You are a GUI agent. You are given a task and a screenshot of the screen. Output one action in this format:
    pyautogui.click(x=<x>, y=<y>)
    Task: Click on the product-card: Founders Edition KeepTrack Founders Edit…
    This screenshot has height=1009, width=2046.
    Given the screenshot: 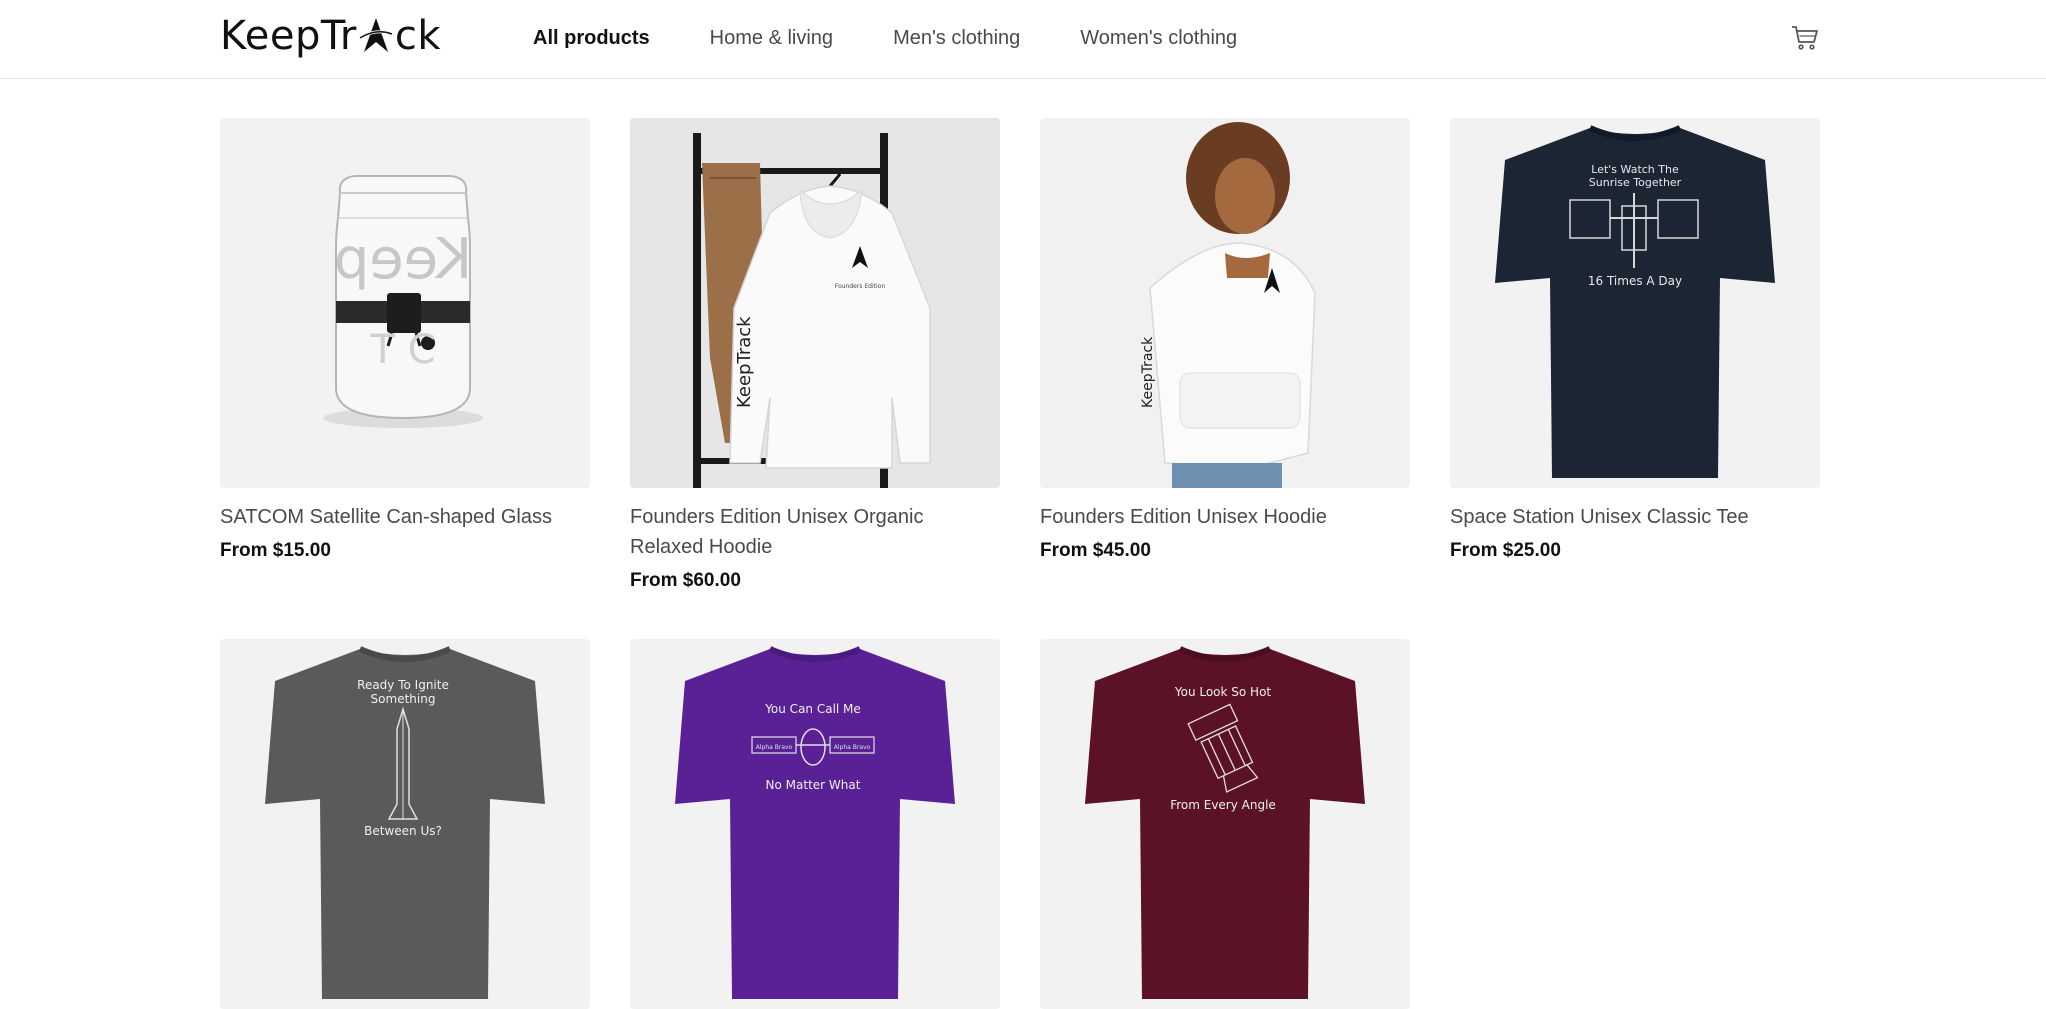 What is the action you would take?
    pyautogui.click(x=815, y=355)
    